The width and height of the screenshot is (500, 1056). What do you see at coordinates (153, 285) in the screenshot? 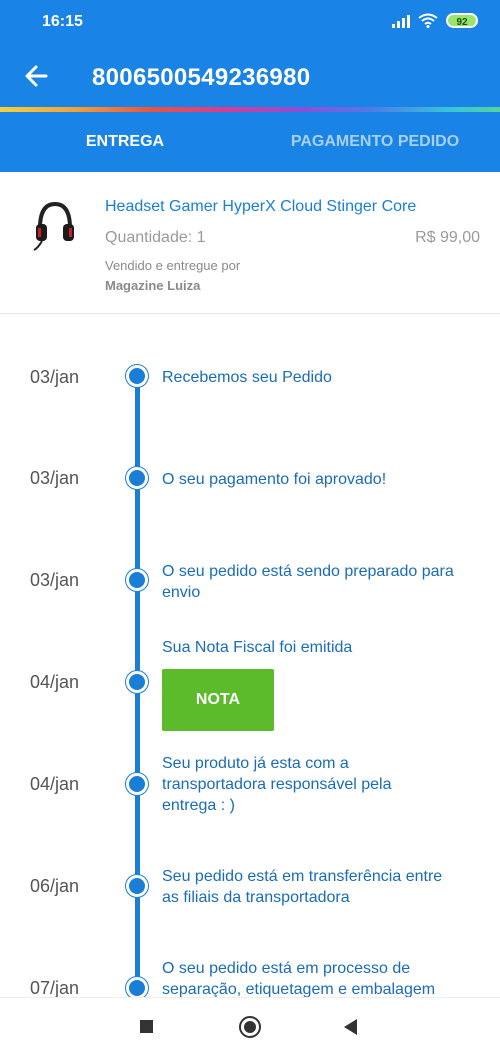
I see `seller-name: Magazine Luiza` at bounding box center [153, 285].